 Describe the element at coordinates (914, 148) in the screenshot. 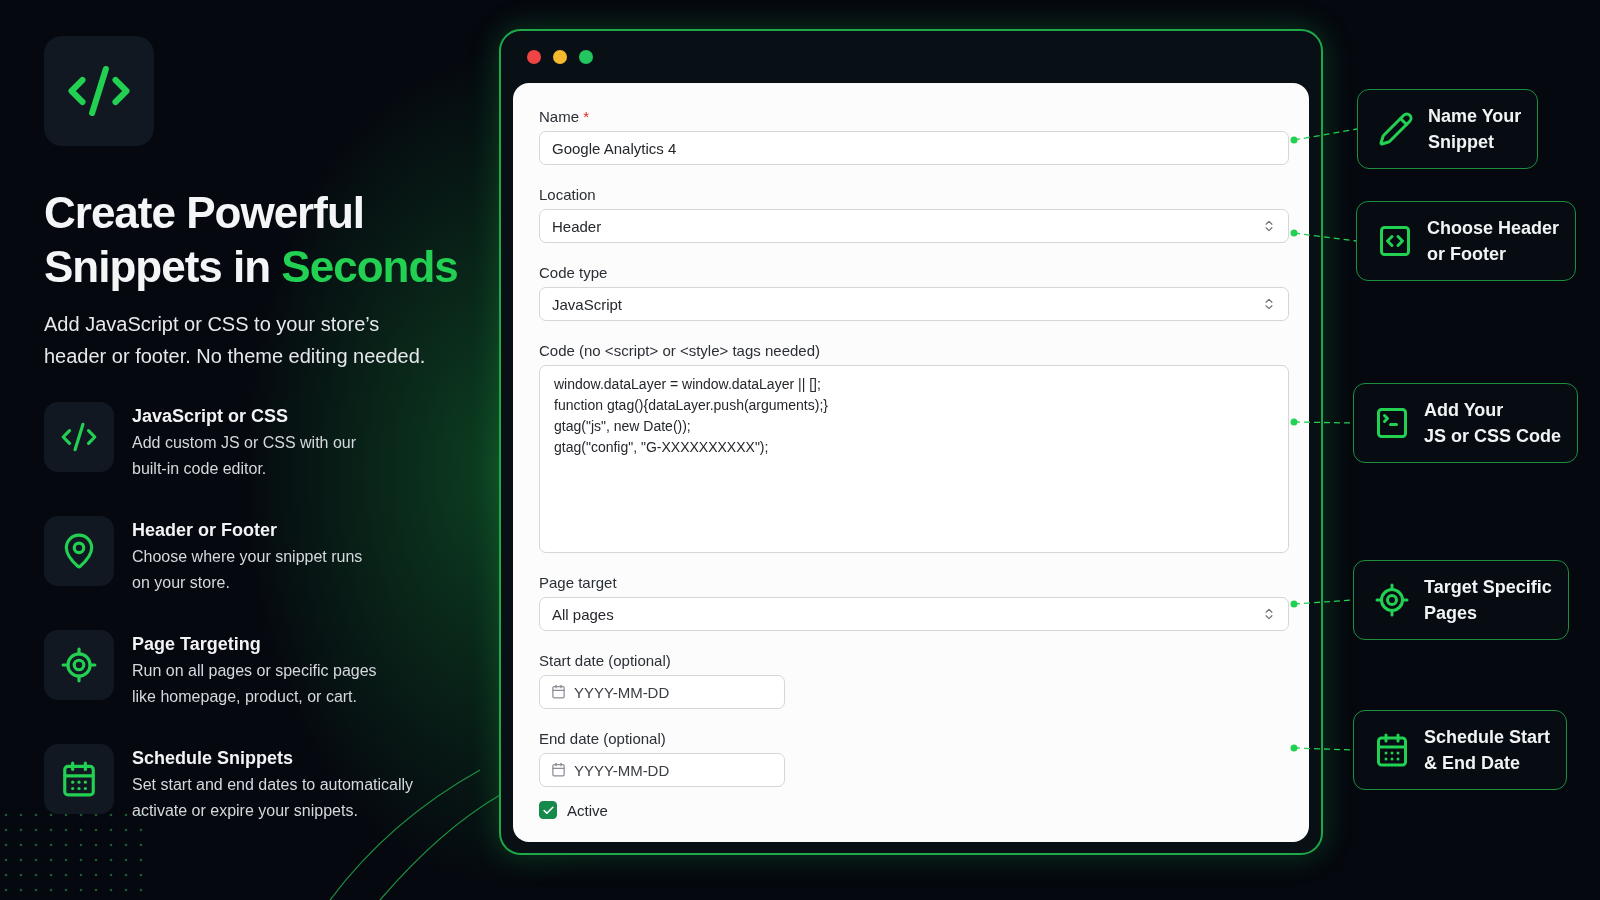

I see `text-field: Google Analytics 4` at that location.